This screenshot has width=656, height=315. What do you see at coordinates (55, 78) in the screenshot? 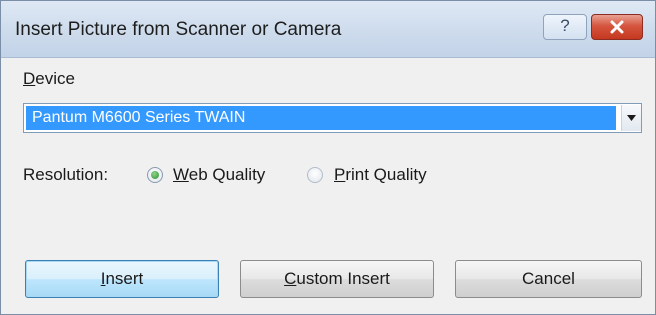
I see `device-label-rest: evice` at bounding box center [55, 78].